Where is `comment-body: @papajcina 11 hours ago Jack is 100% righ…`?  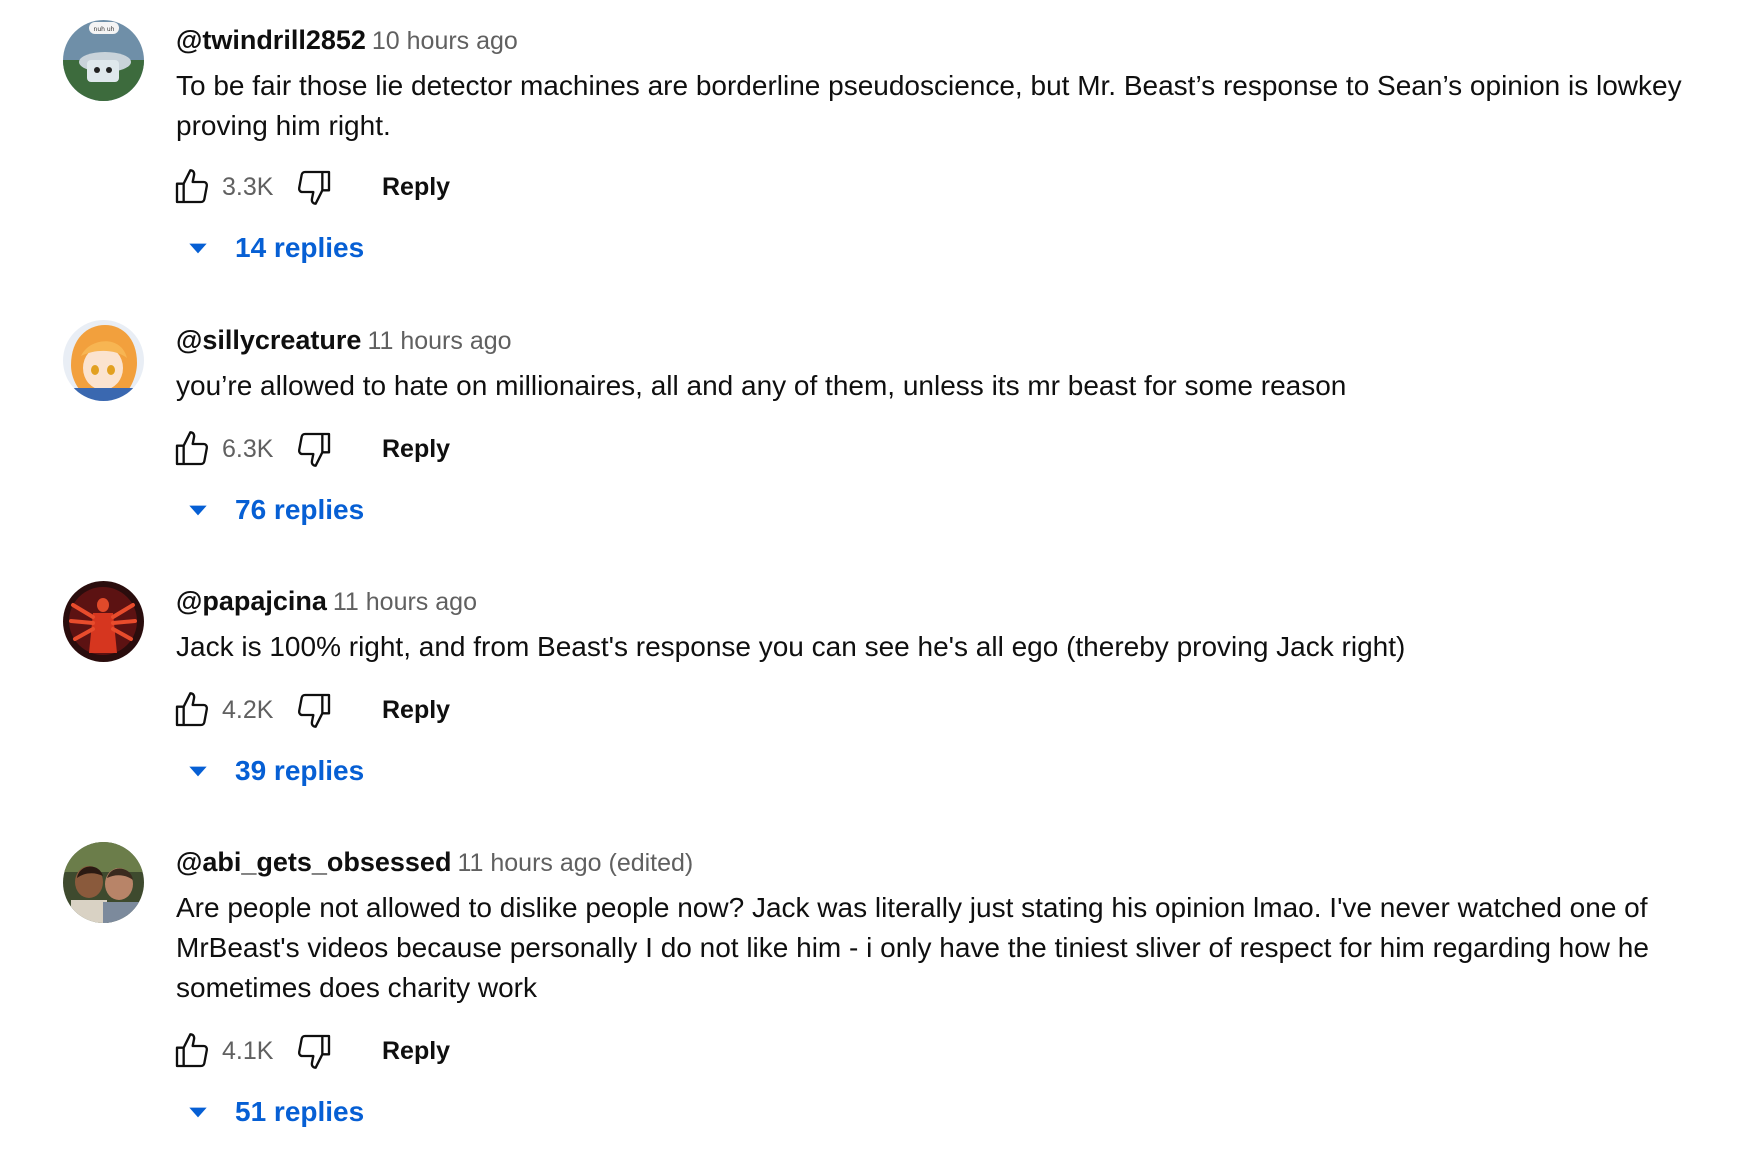 comment-body: @papajcina 11 hours ago Jack is 100% righ… is located at coordinates (944, 624).